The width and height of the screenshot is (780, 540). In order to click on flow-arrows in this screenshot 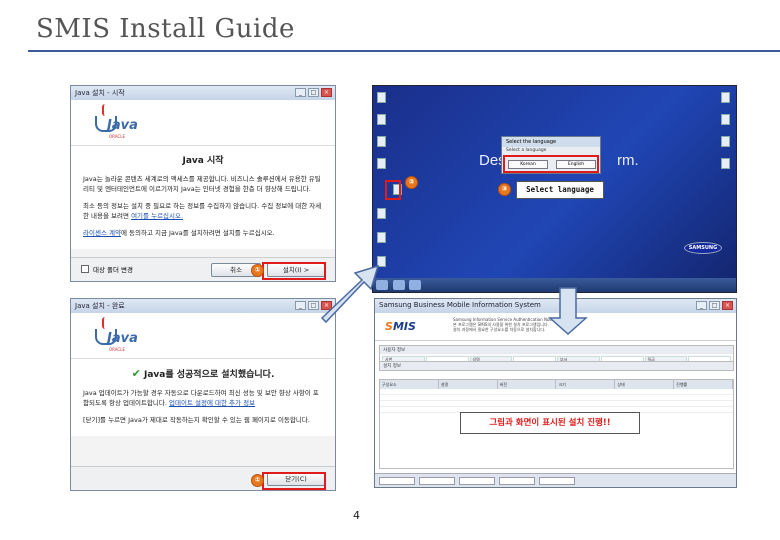, I will do `click(454, 300)`.